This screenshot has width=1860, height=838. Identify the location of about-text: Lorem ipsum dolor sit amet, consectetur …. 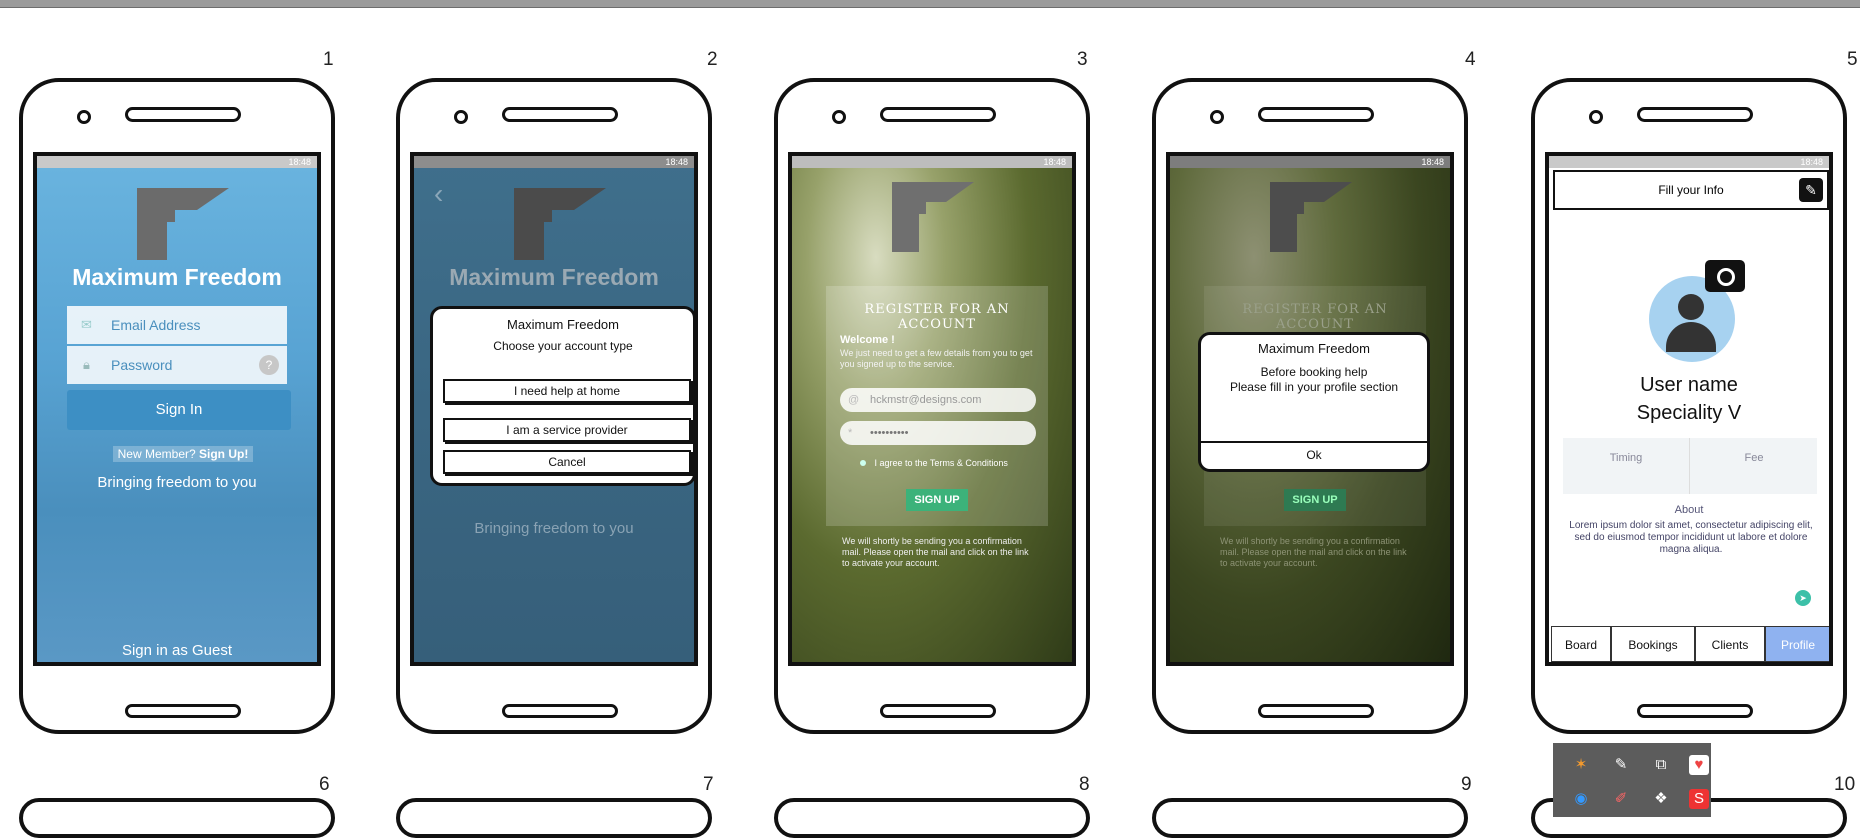
(1691, 537).